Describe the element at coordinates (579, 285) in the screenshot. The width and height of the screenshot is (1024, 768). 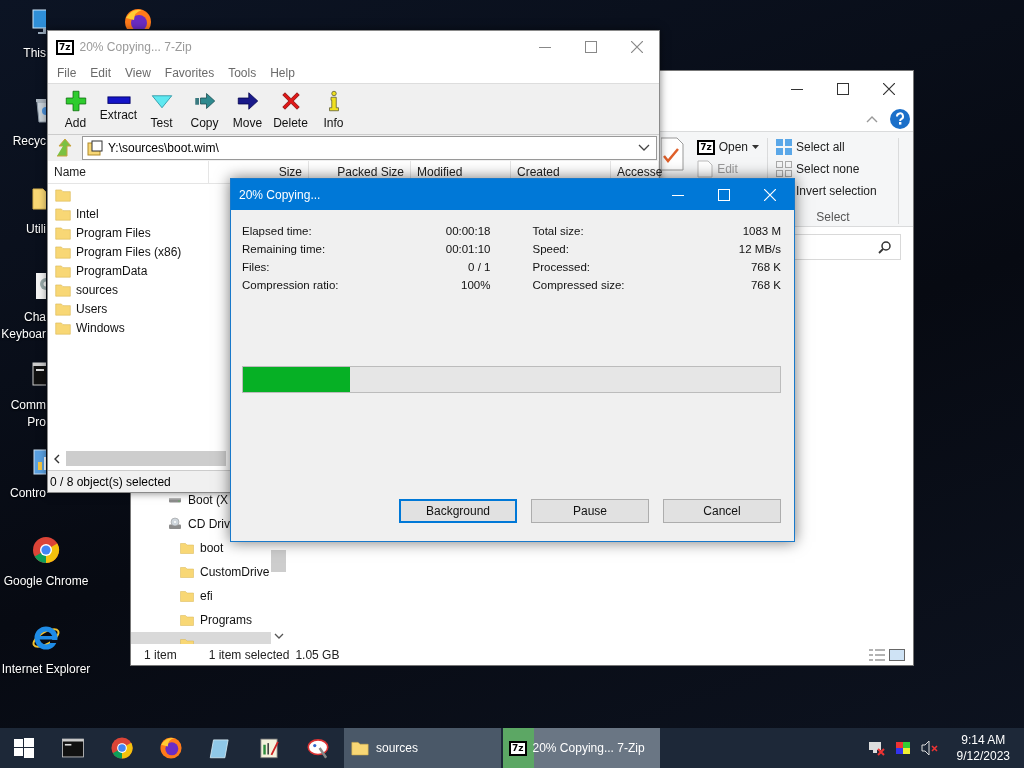
I see `stat-label: Compressed size:` at that location.